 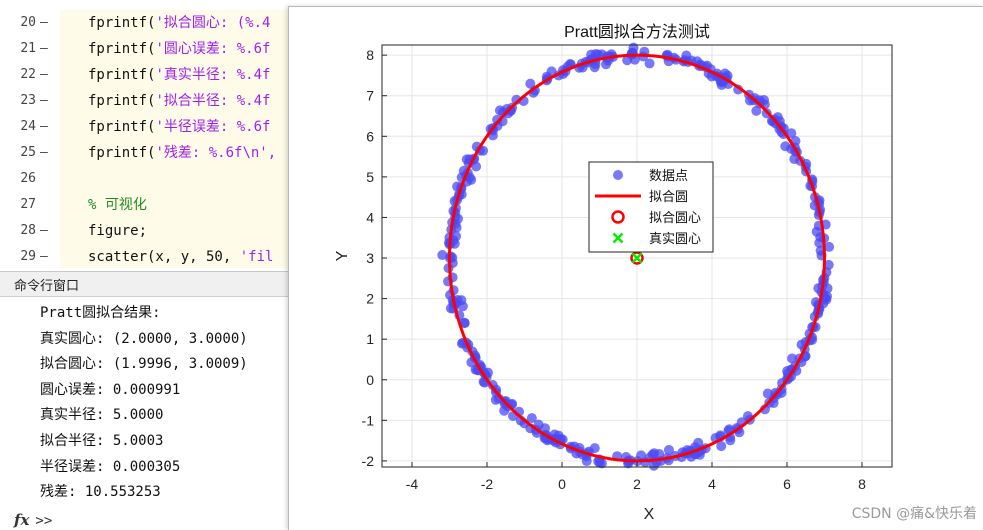 What do you see at coordinates (150, 231) in the screenshot?
I see `code-line: 28 — figure;` at bounding box center [150, 231].